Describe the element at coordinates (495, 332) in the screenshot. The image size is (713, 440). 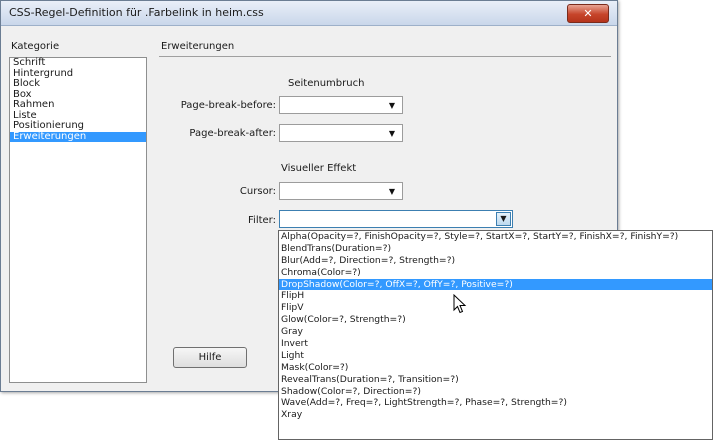
I see `filter-option: Gray` at that location.